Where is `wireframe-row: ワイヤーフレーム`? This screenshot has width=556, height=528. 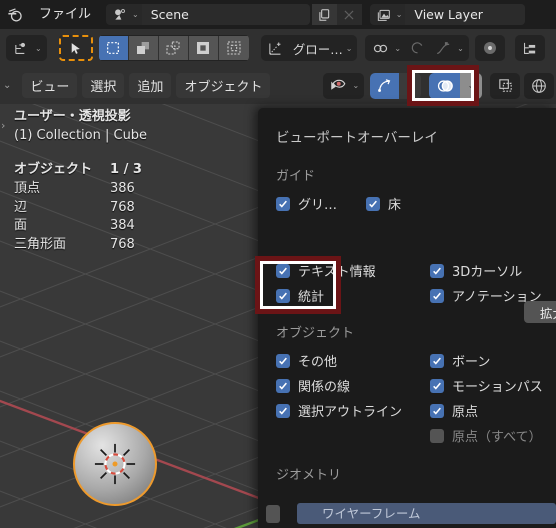 wireframe-row: ワイヤーフレーム is located at coordinates (411, 513).